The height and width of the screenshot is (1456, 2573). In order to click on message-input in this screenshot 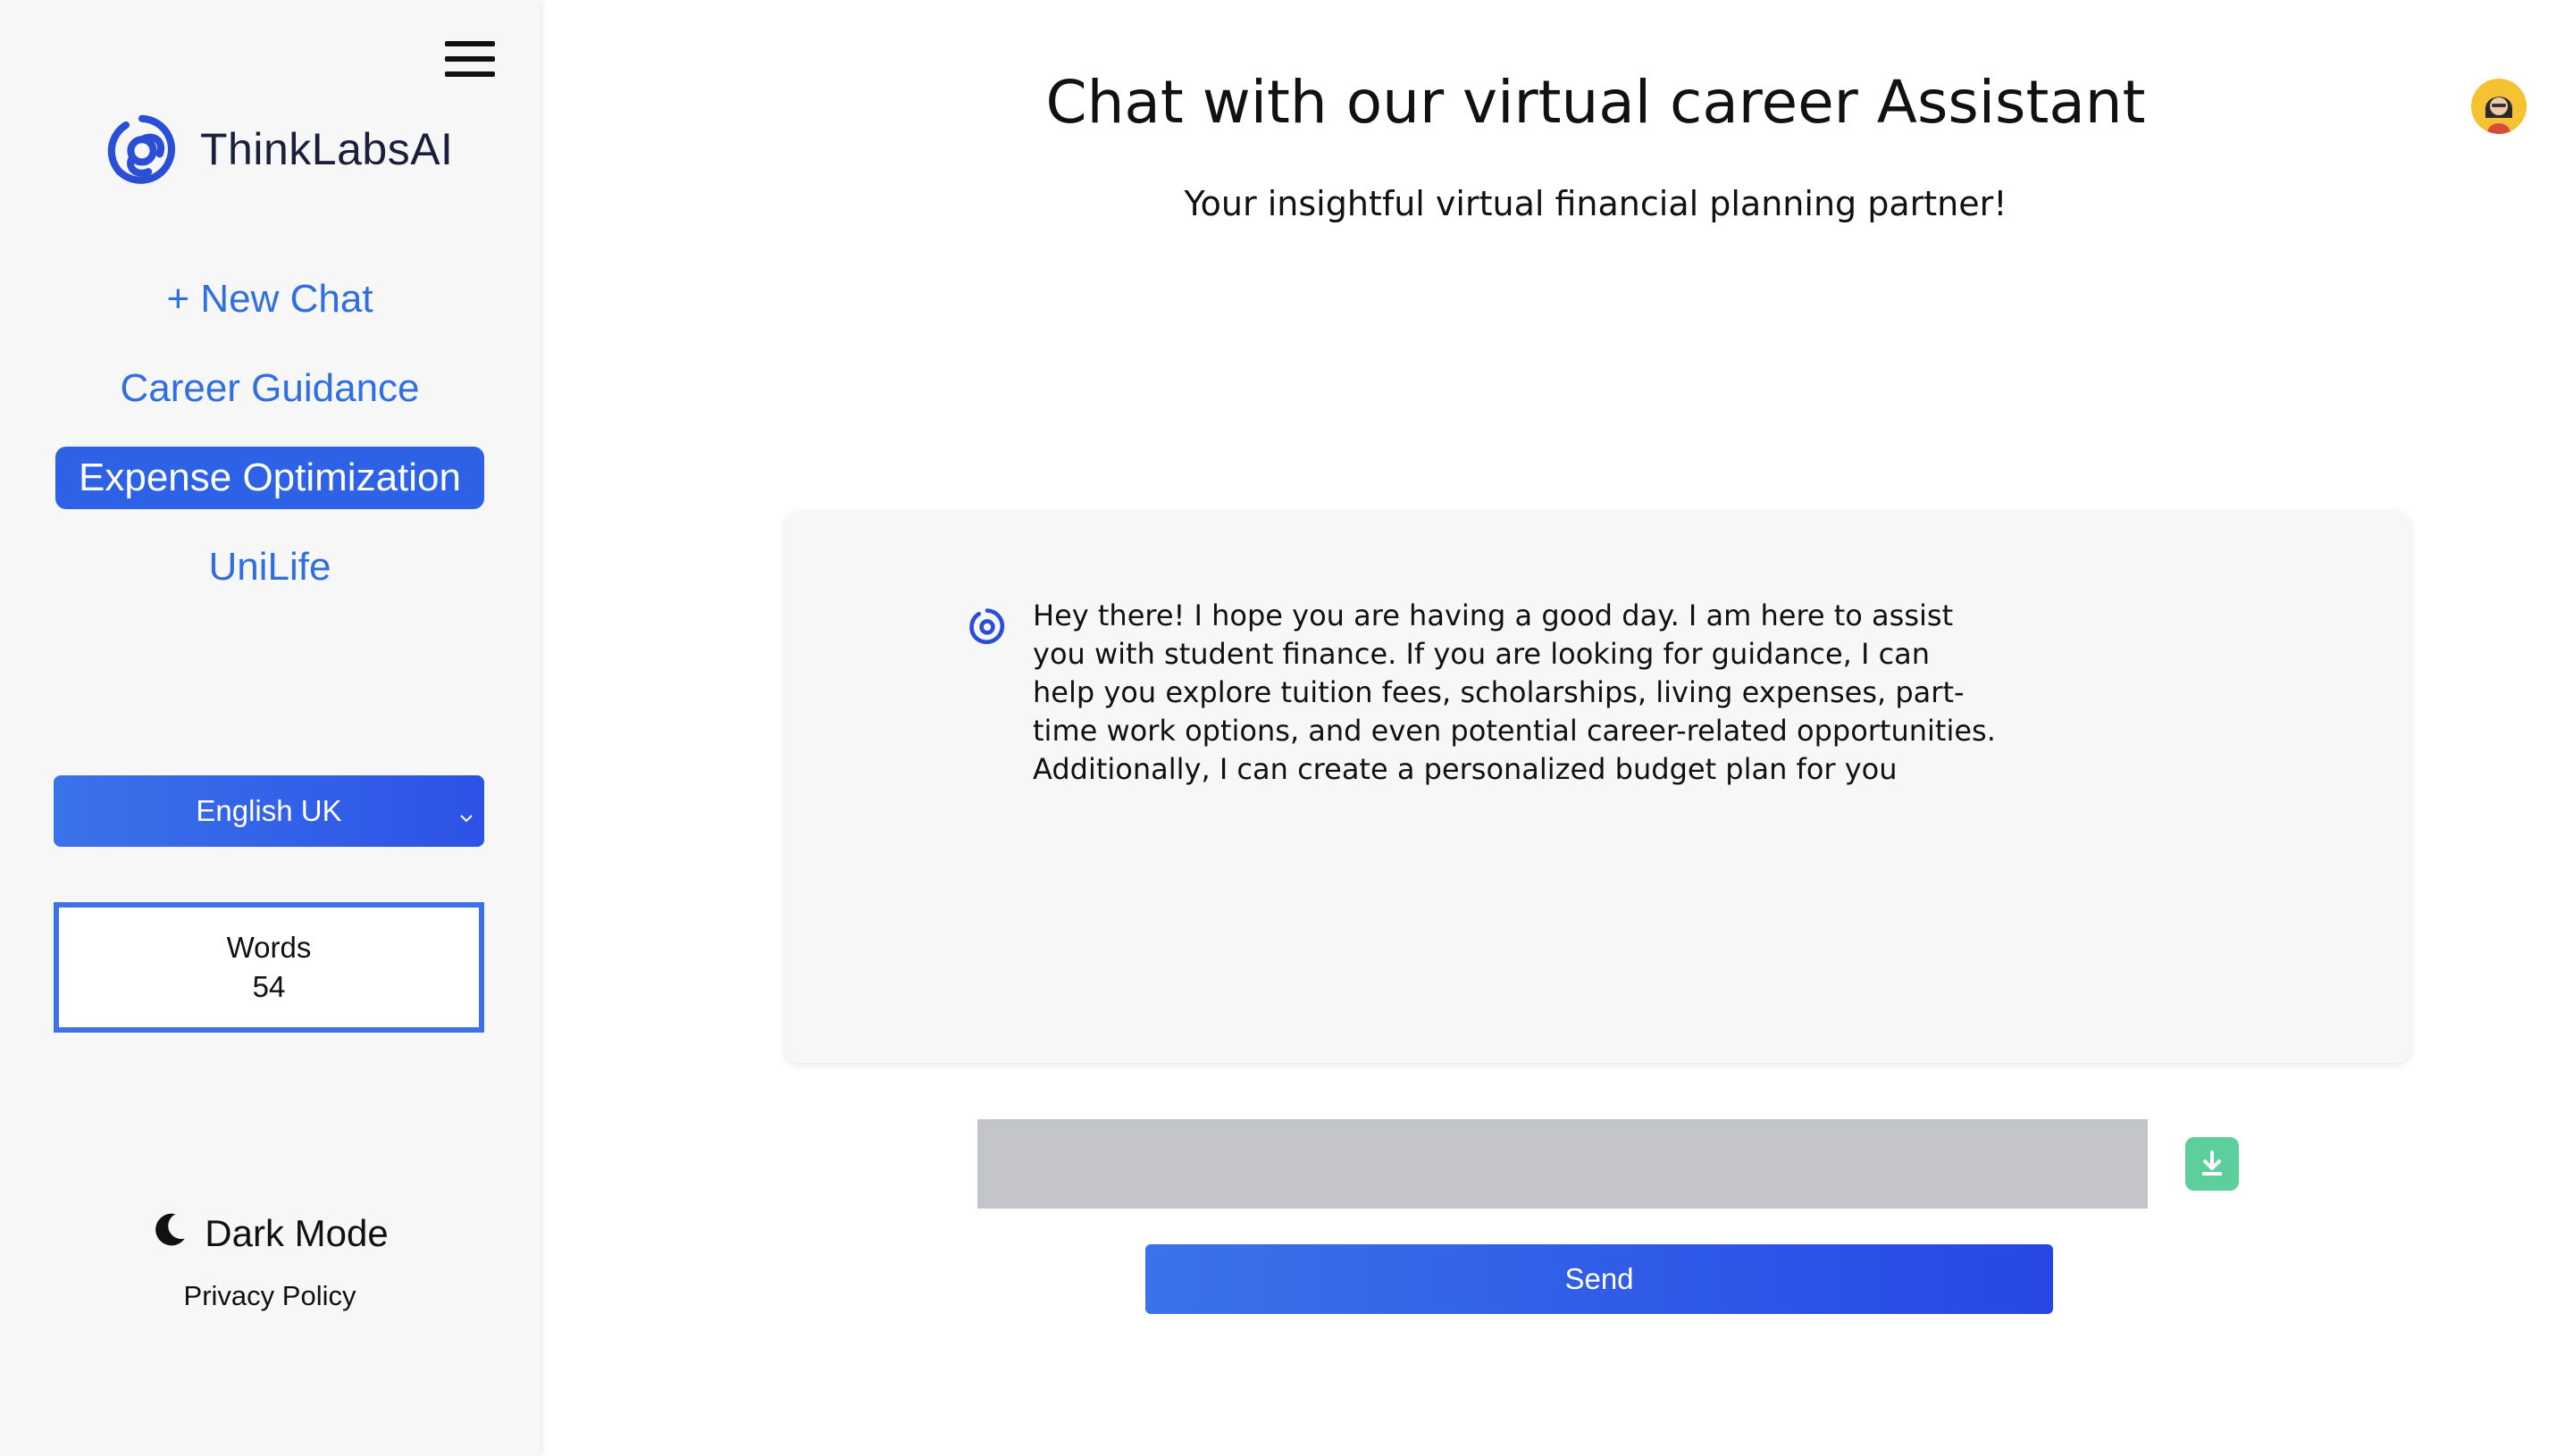, I will do `click(1562, 1164)`.